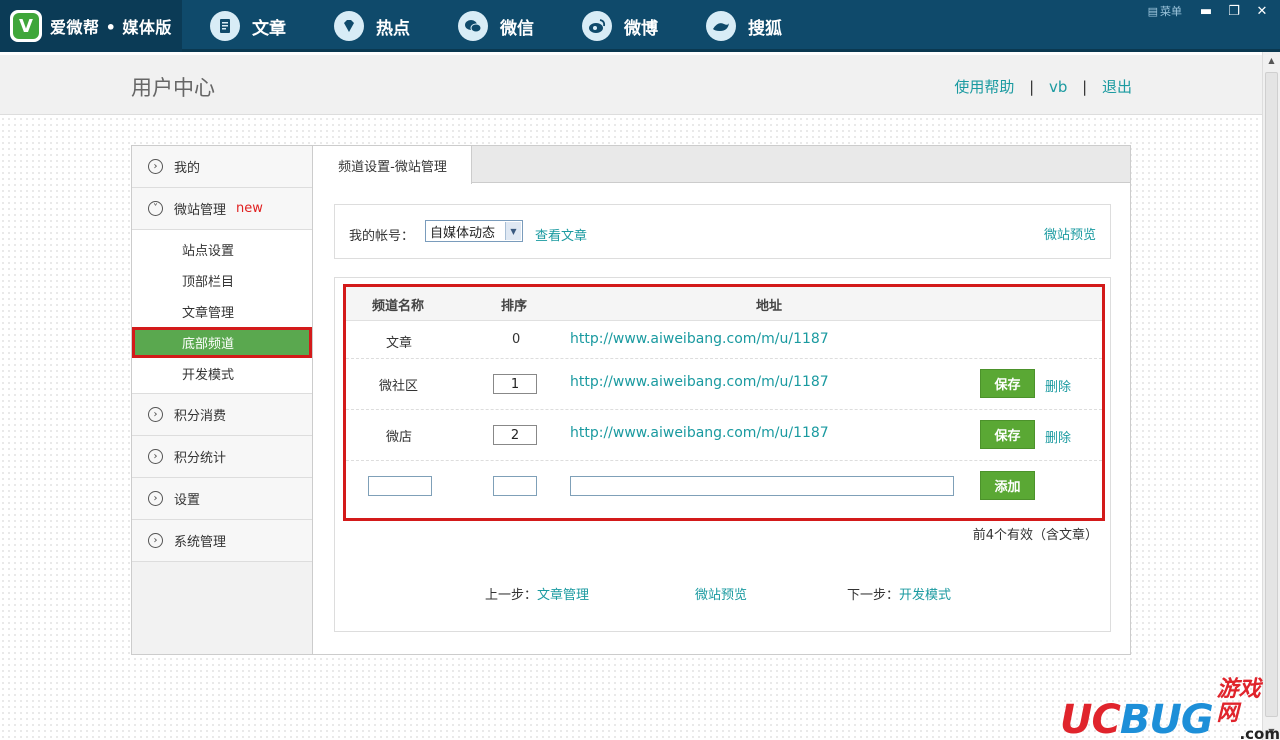 This screenshot has height=740, width=1280. Describe the element at coordinates (91, 26) in the screenshot. I see `app-logo: V 爱微帮 • 媒体版` at that location.